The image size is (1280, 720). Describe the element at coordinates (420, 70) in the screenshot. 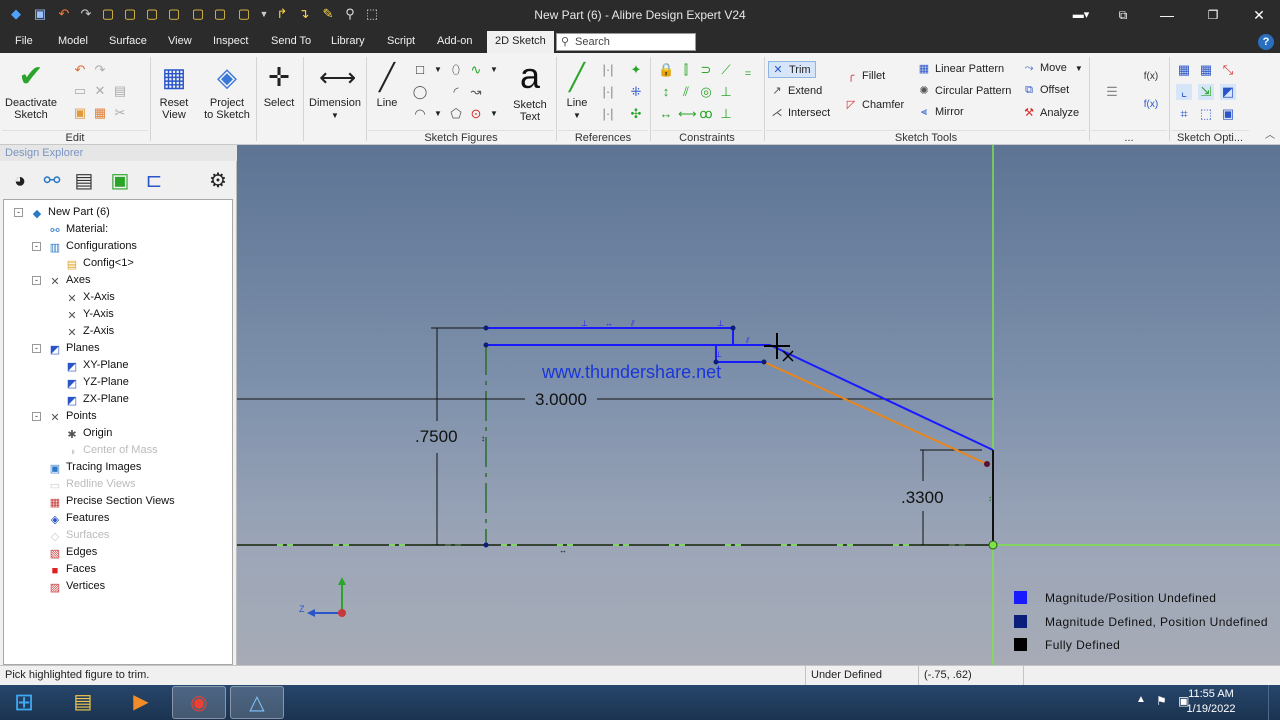

I see `rectangle-icon: □` at that location.